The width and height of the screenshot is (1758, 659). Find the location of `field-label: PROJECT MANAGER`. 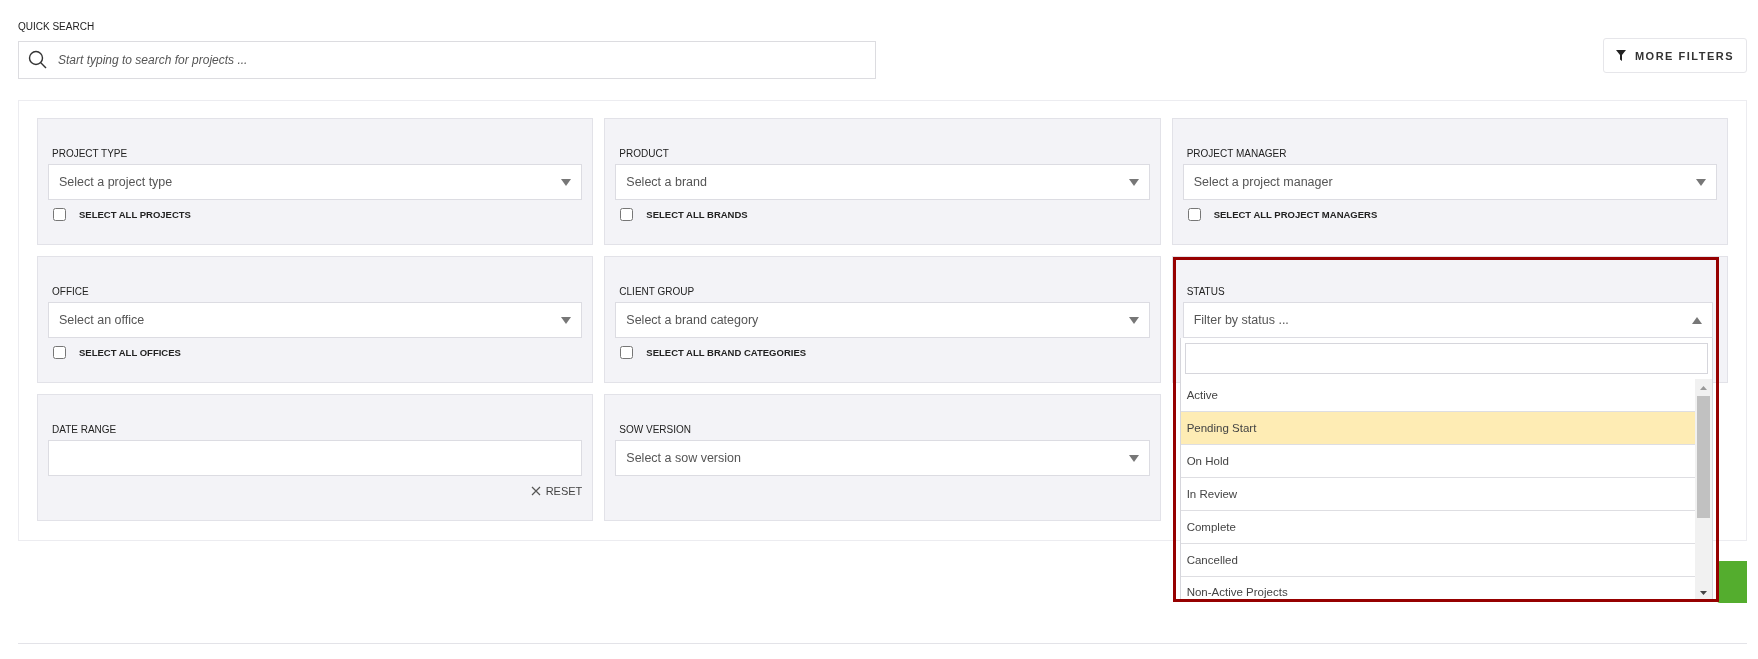

field-label: PROJECT MANAGER is located at coordinates (1236, 153).